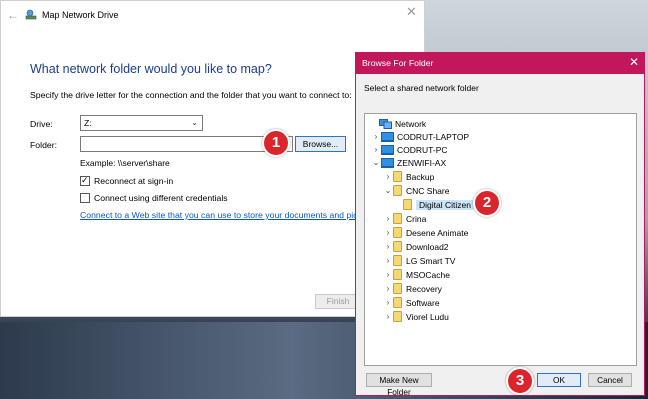 Image resolution: width=648 pixels, height=399 pixels. Describe the element at coordinates (433, 136) in the screenshot. I see `tree-item-label: CODRUT-LAPTOP` at that location.